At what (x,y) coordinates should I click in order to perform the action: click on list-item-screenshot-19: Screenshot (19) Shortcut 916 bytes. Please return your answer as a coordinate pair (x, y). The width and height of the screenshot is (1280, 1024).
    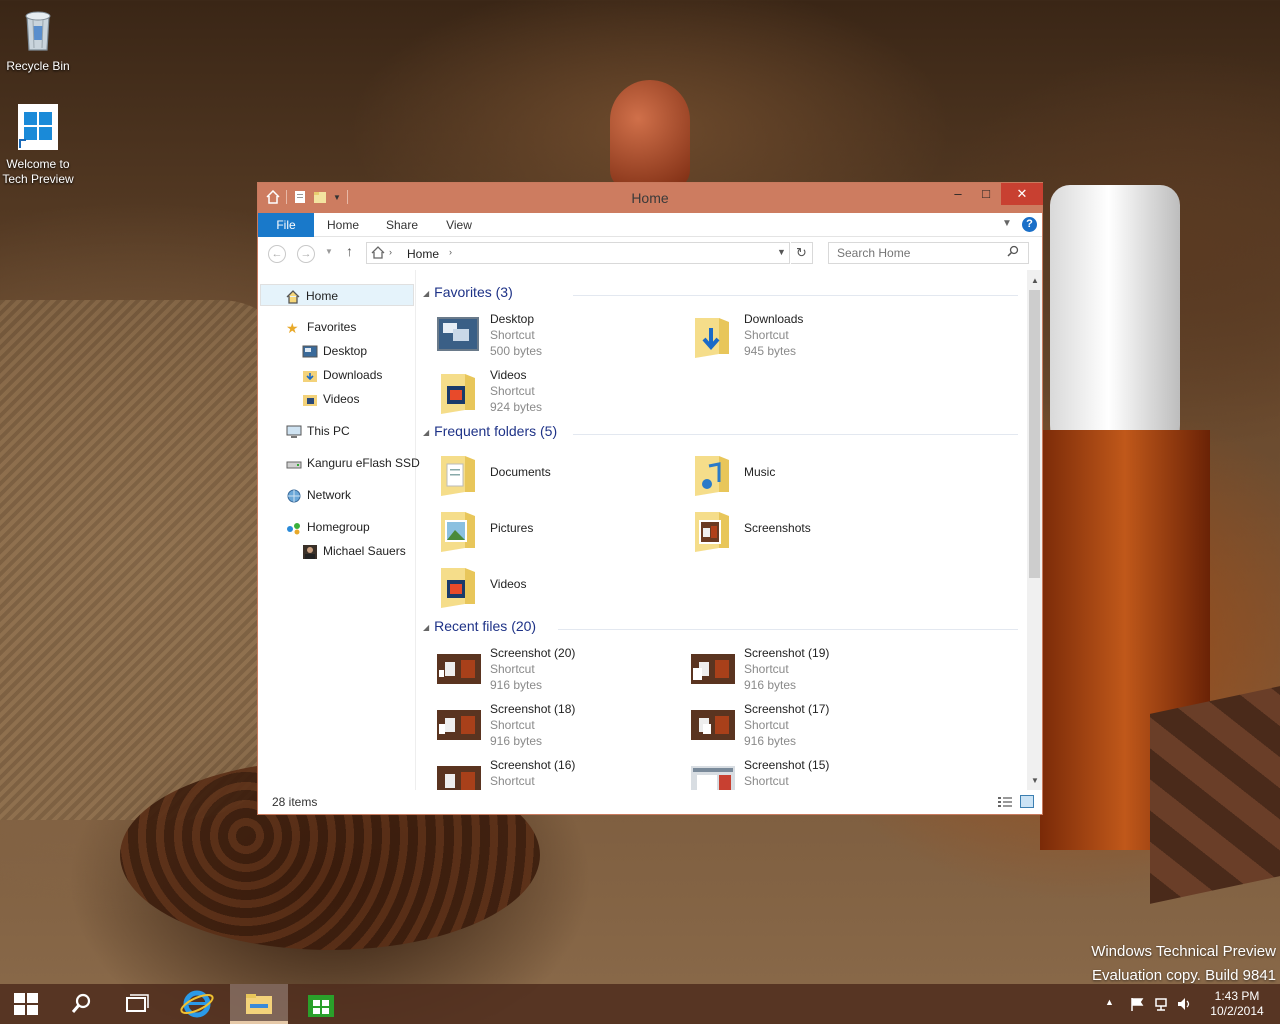
    Looking at the image, I should click on (797, 670).